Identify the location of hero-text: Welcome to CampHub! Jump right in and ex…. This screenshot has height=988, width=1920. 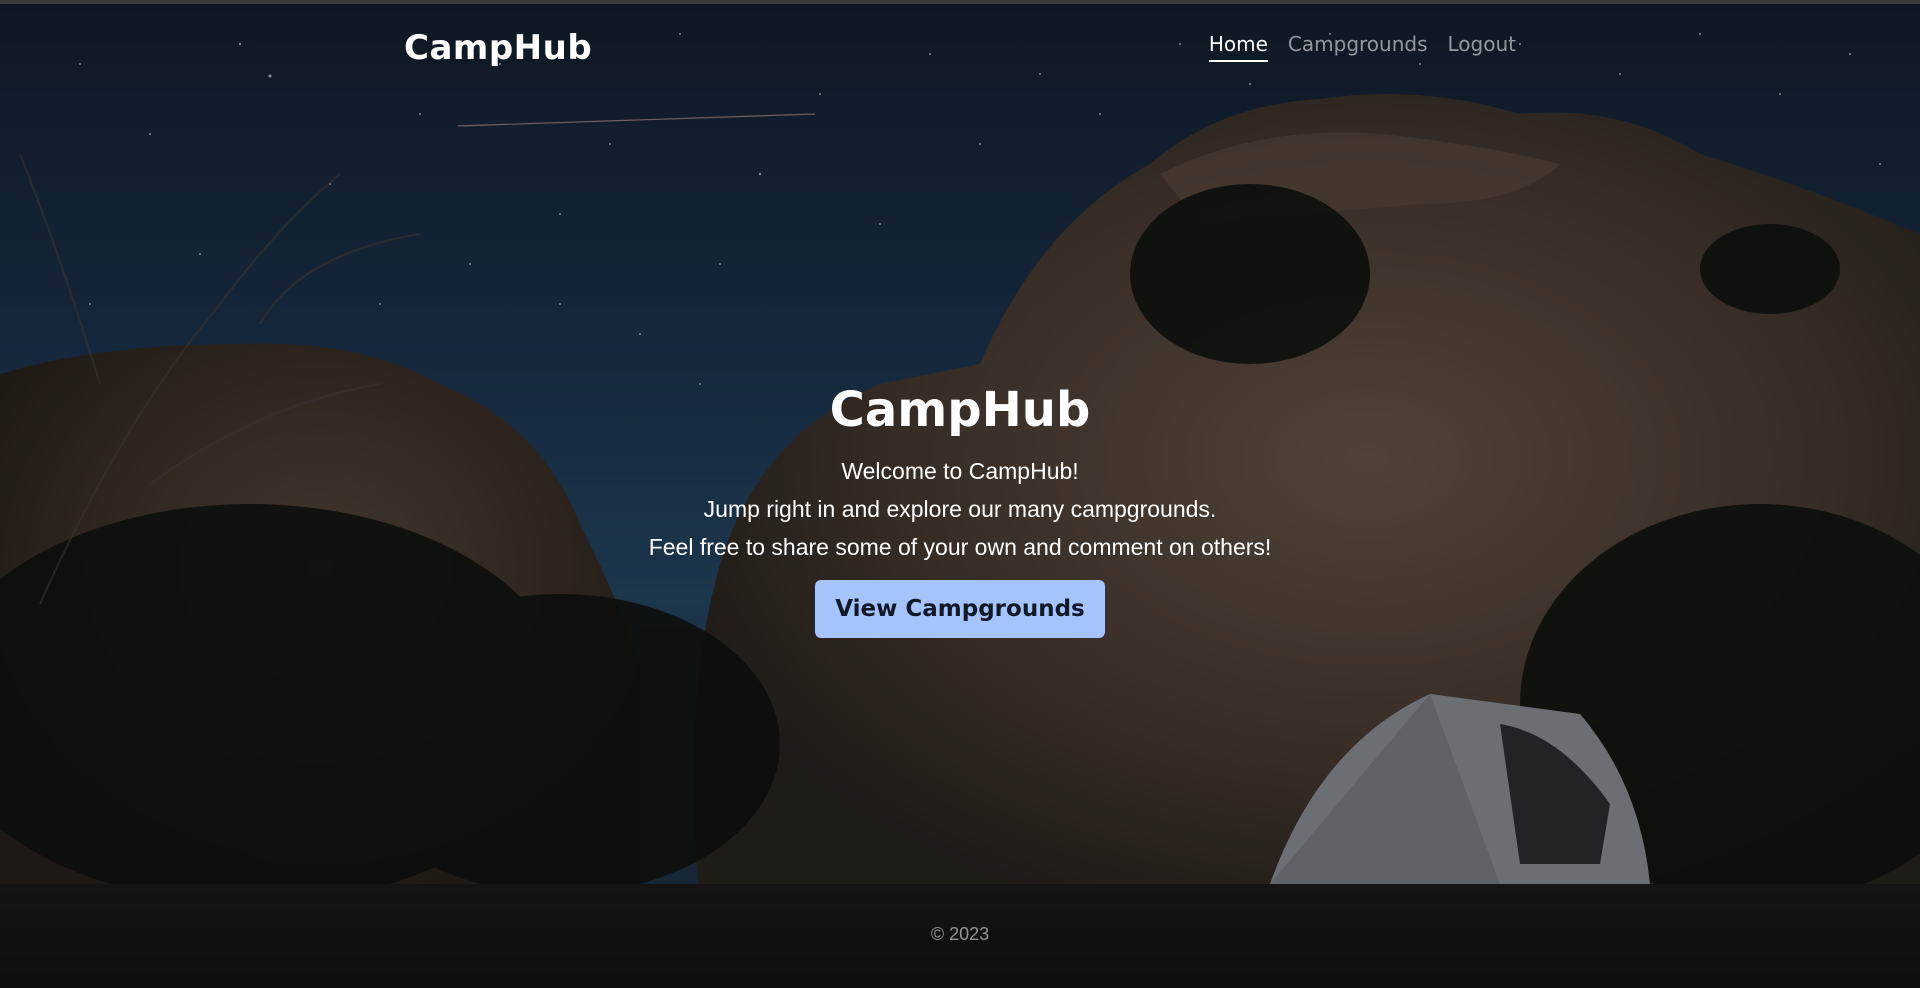
(960, 509).